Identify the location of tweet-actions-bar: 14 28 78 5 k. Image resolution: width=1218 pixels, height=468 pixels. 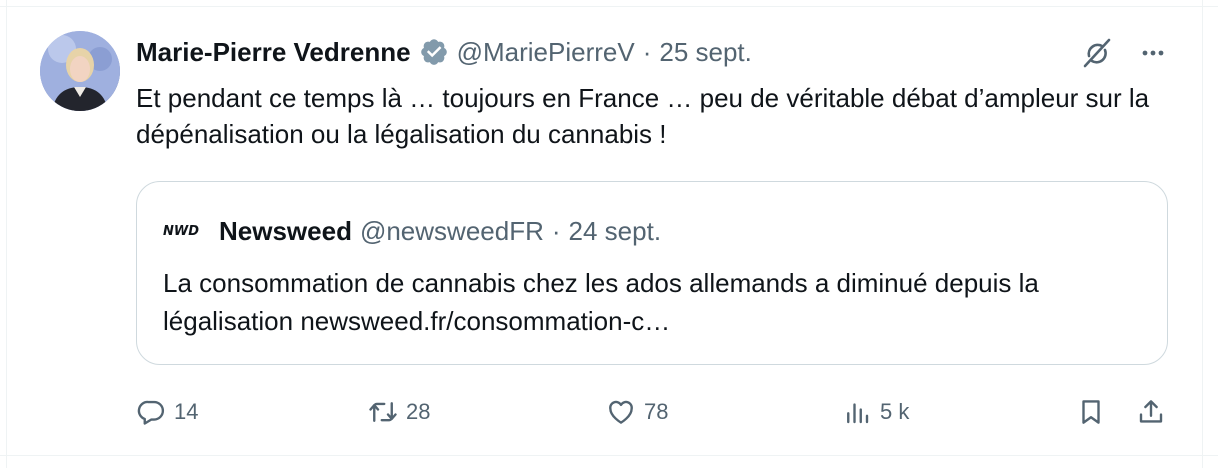
(656, 412).